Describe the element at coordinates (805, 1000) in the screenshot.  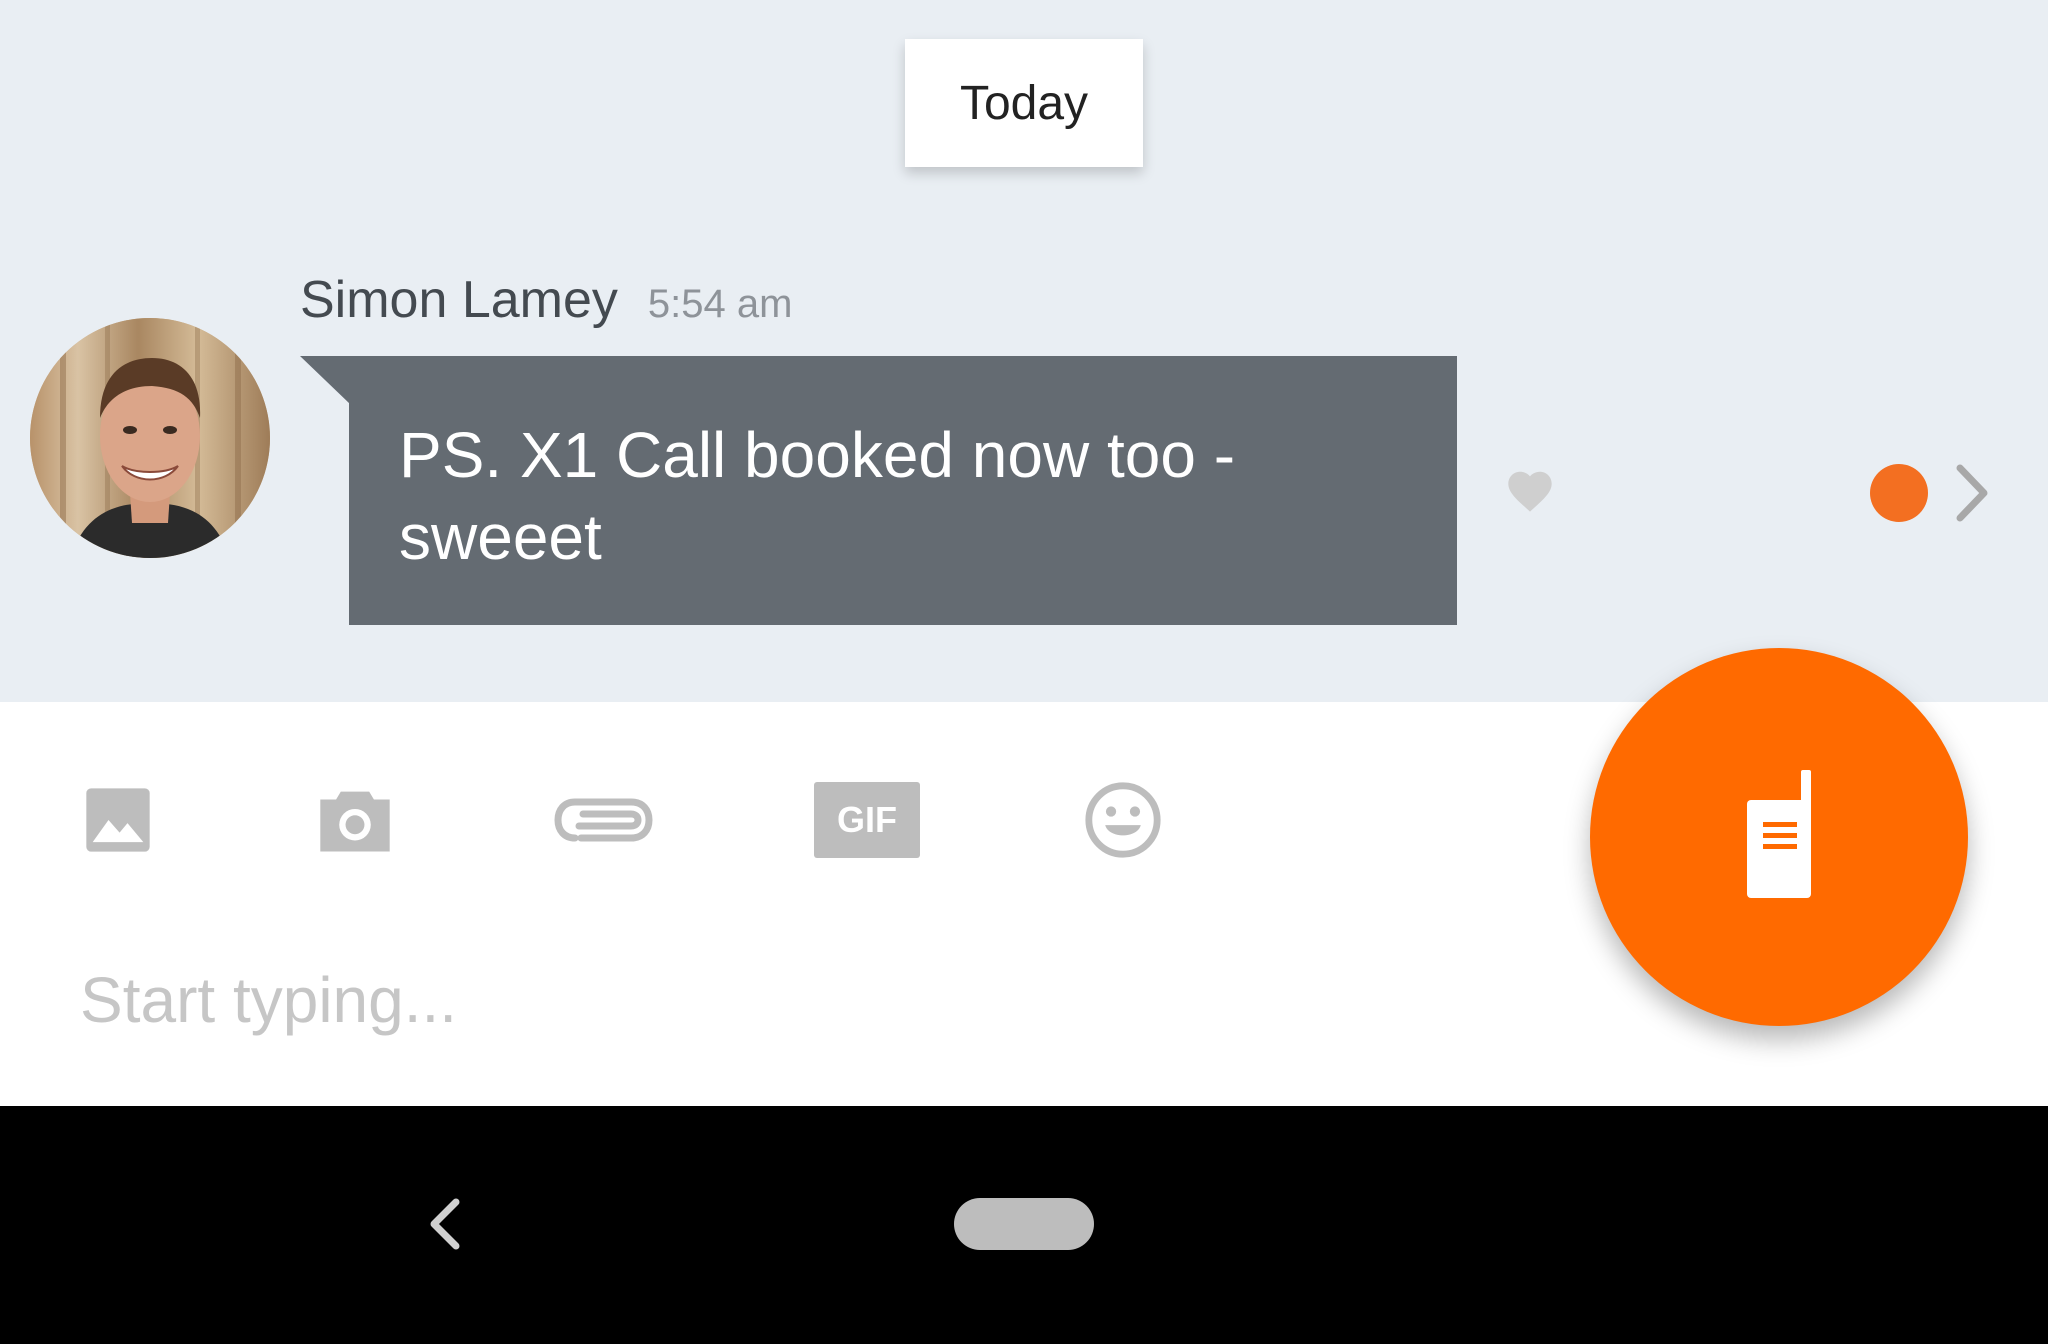
I see `message-input` at that location.